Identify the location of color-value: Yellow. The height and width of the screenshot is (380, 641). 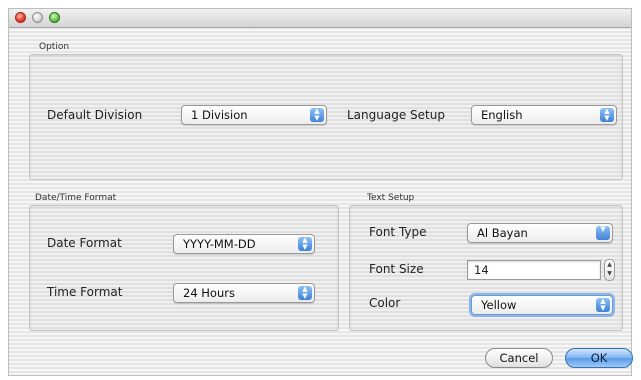
(499, 305).